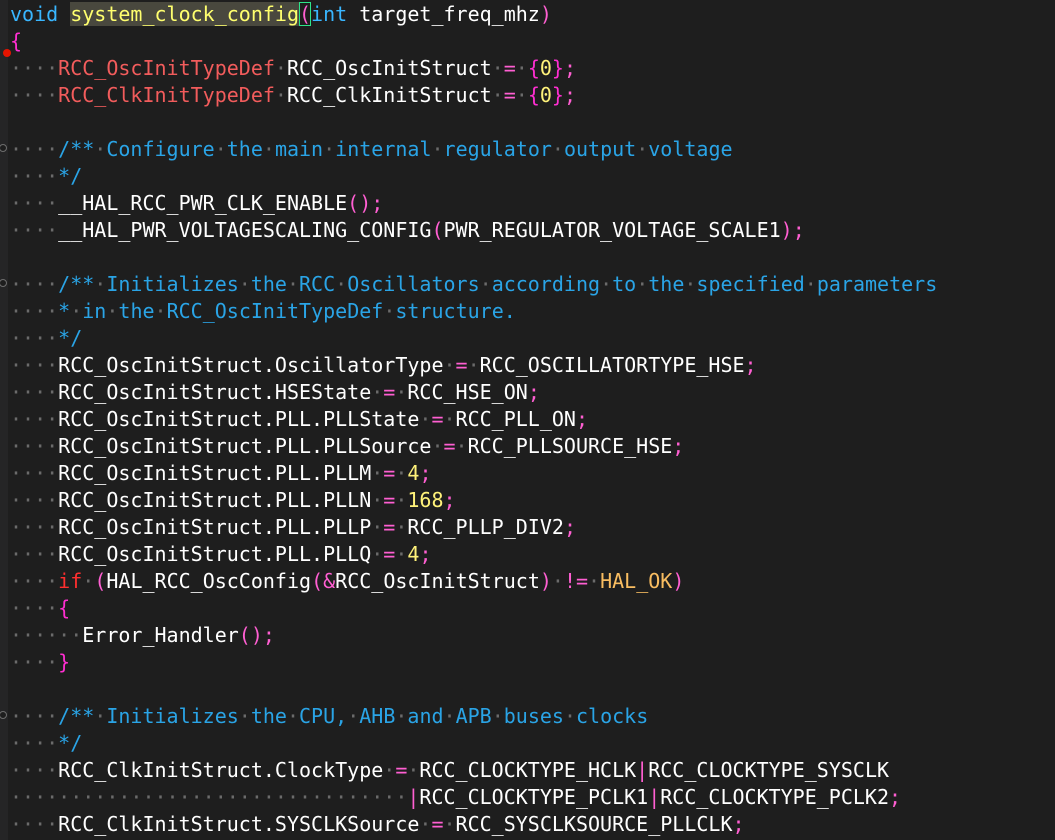 This screenshot has width=1055, height=840. I want to click on code-token: RCC_OscInitStruct.PLL.PLLState, so click(239, 419).